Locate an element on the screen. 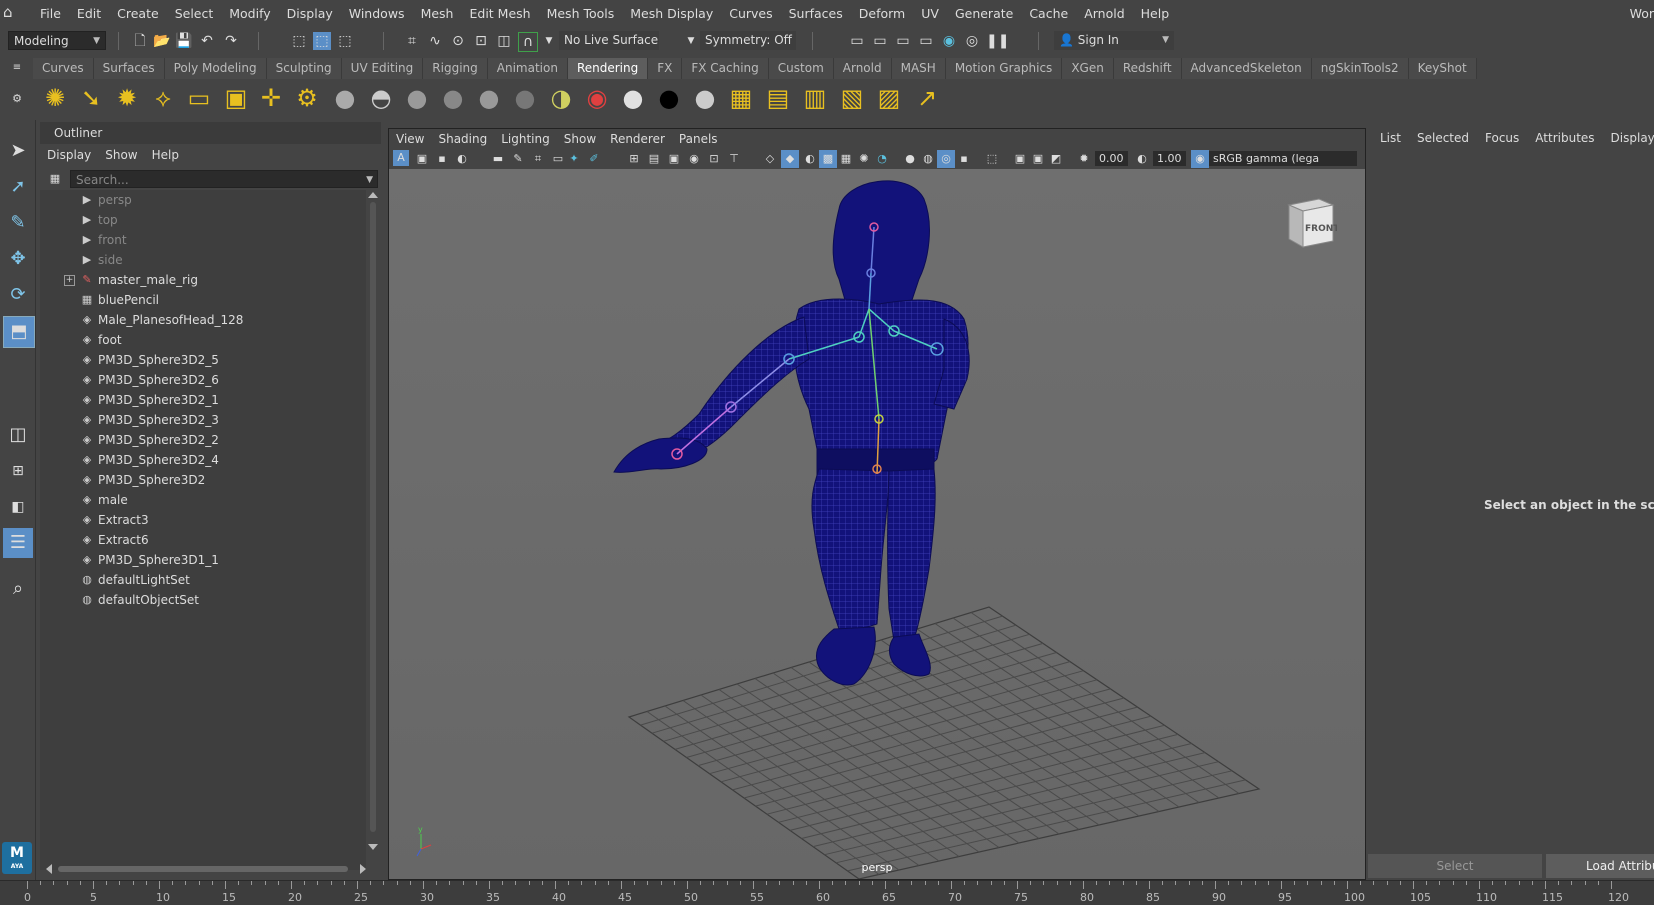 The image size is (1654, 905). outliner-item: ◈ Male_PlanesofHead_128 is located at coordinates (203, 320).